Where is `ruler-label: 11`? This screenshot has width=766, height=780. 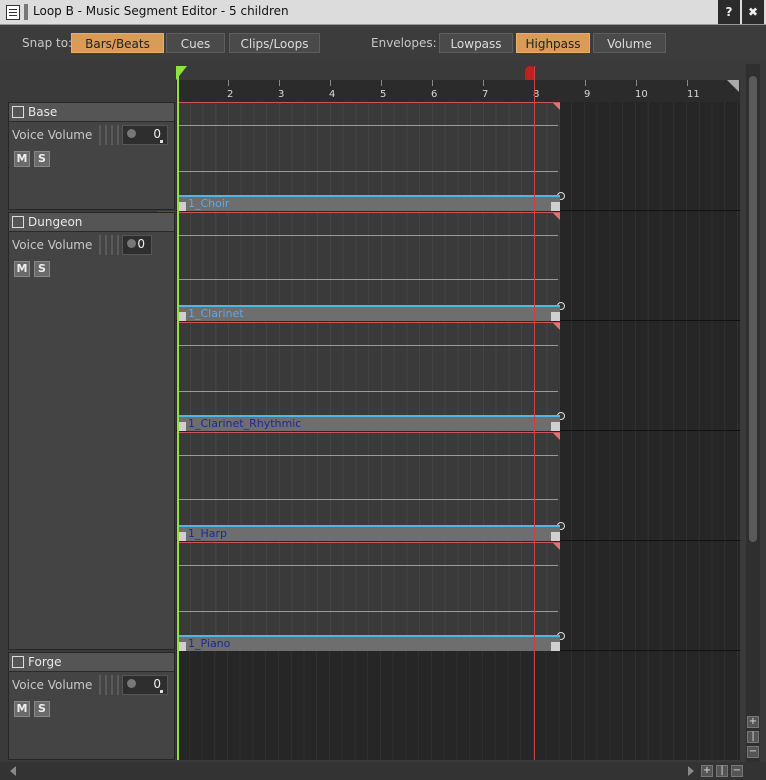
ruler-label: 11 is located at coordinates (693, 94).